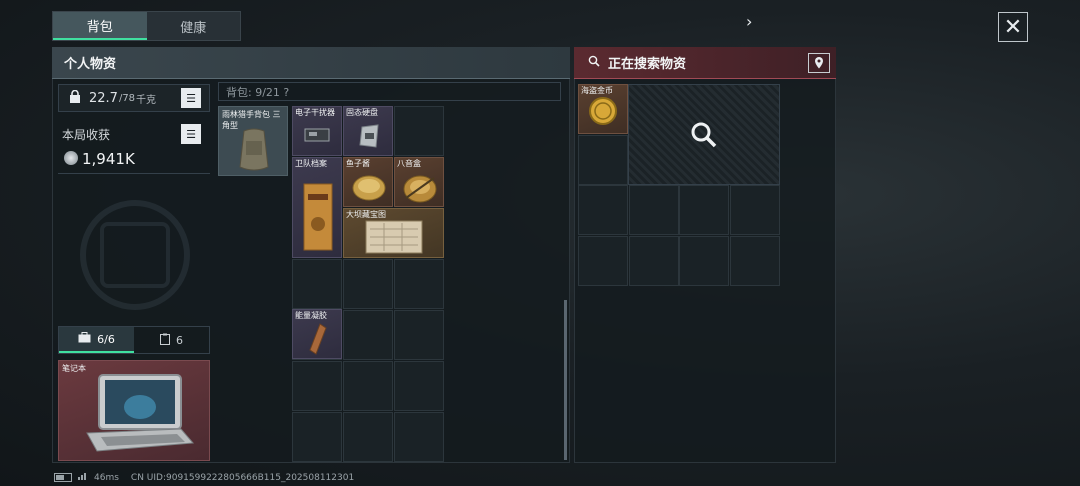 The image size is (1080, 486). I want to click on treasure-map-image, so click(394, 237).